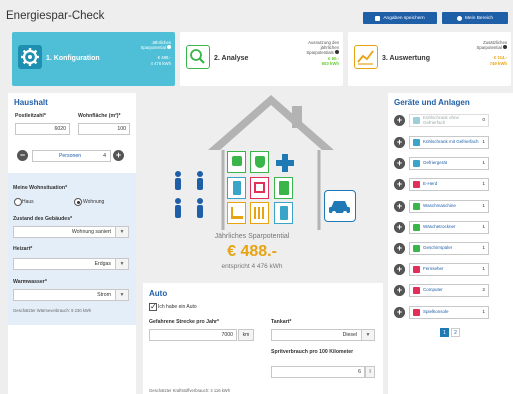 The height and width of the screenshot is (394, 513). Describe the element at coordinates (118, 155) in the screenshot. I see `persons-plus-button: +` at that location.